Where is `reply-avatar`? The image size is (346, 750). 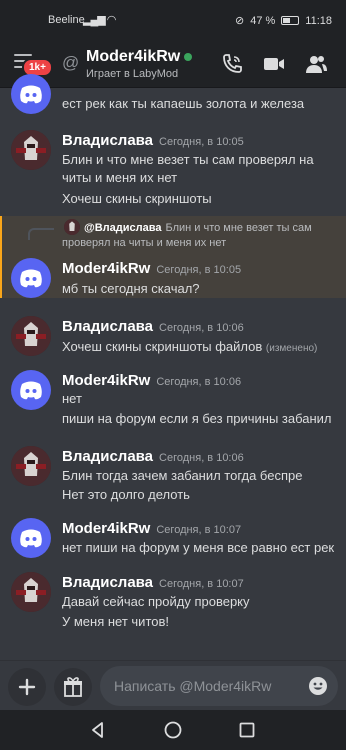
reply-avatar is located at coordinates (72, 227).